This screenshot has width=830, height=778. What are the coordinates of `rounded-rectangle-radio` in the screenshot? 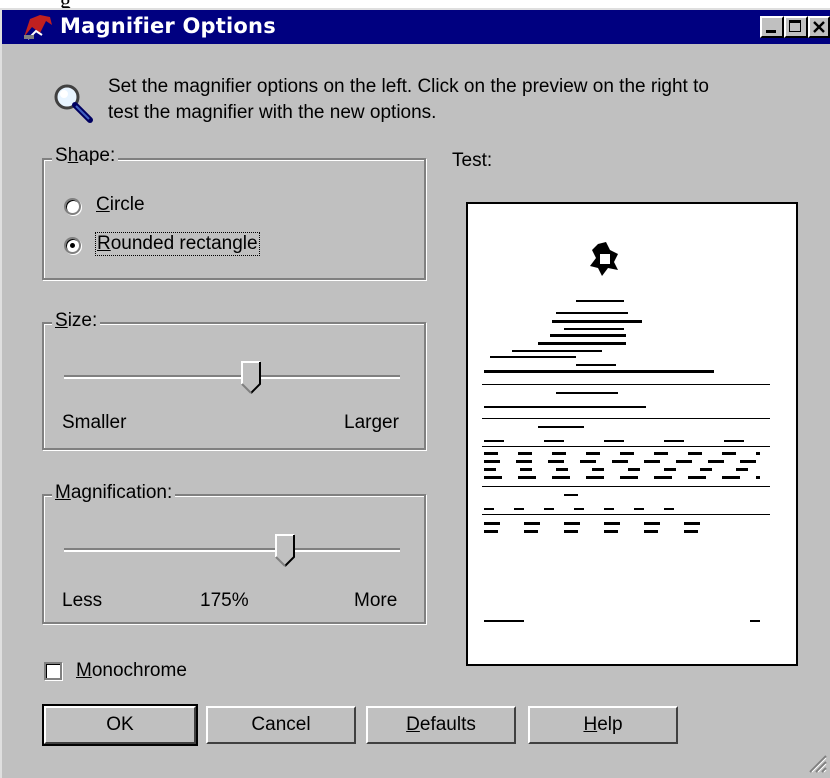 It's located at (72, 245).